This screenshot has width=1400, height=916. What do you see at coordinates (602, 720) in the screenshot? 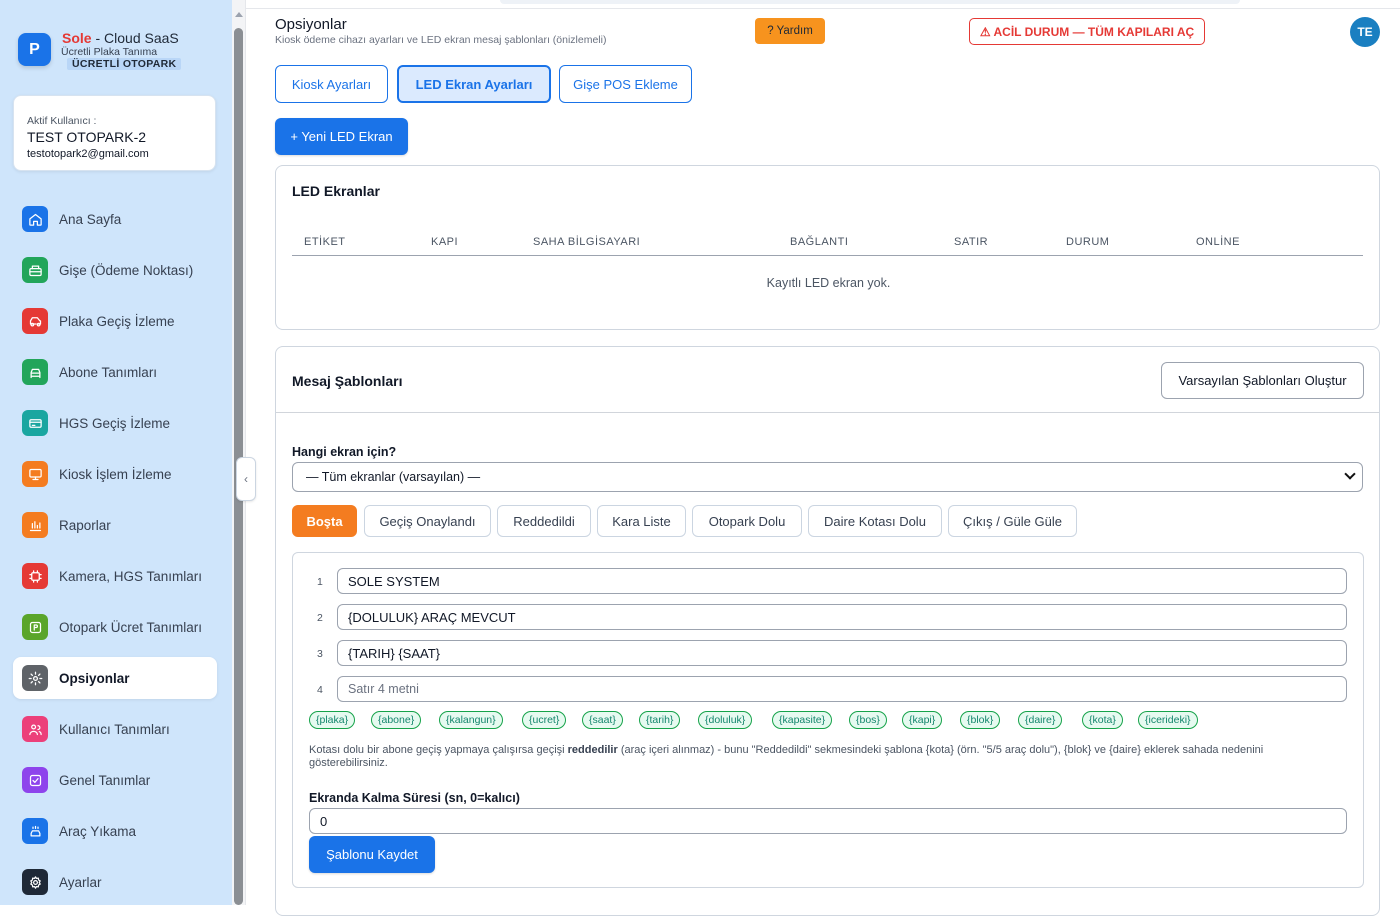
I see `variable-chip: {saat}` at bounding box center [602, 720].